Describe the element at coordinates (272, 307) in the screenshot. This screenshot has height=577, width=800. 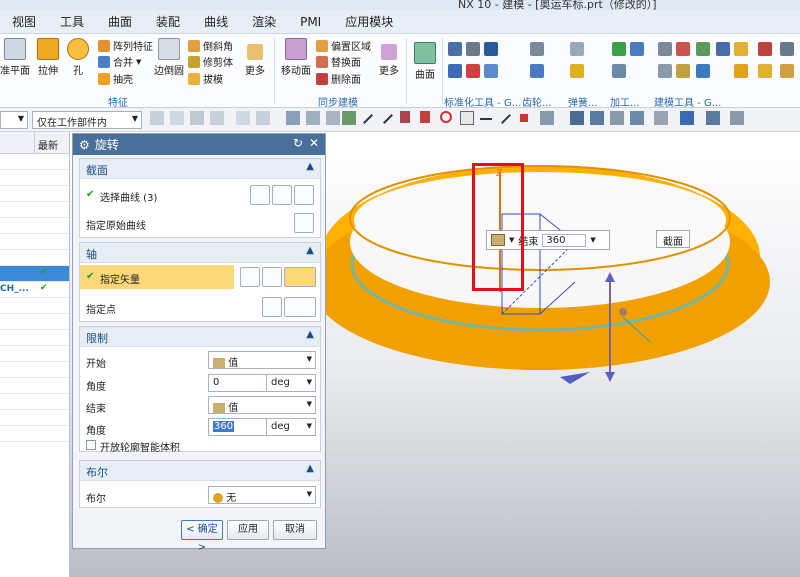
I see `point-dialog-button` at that location.